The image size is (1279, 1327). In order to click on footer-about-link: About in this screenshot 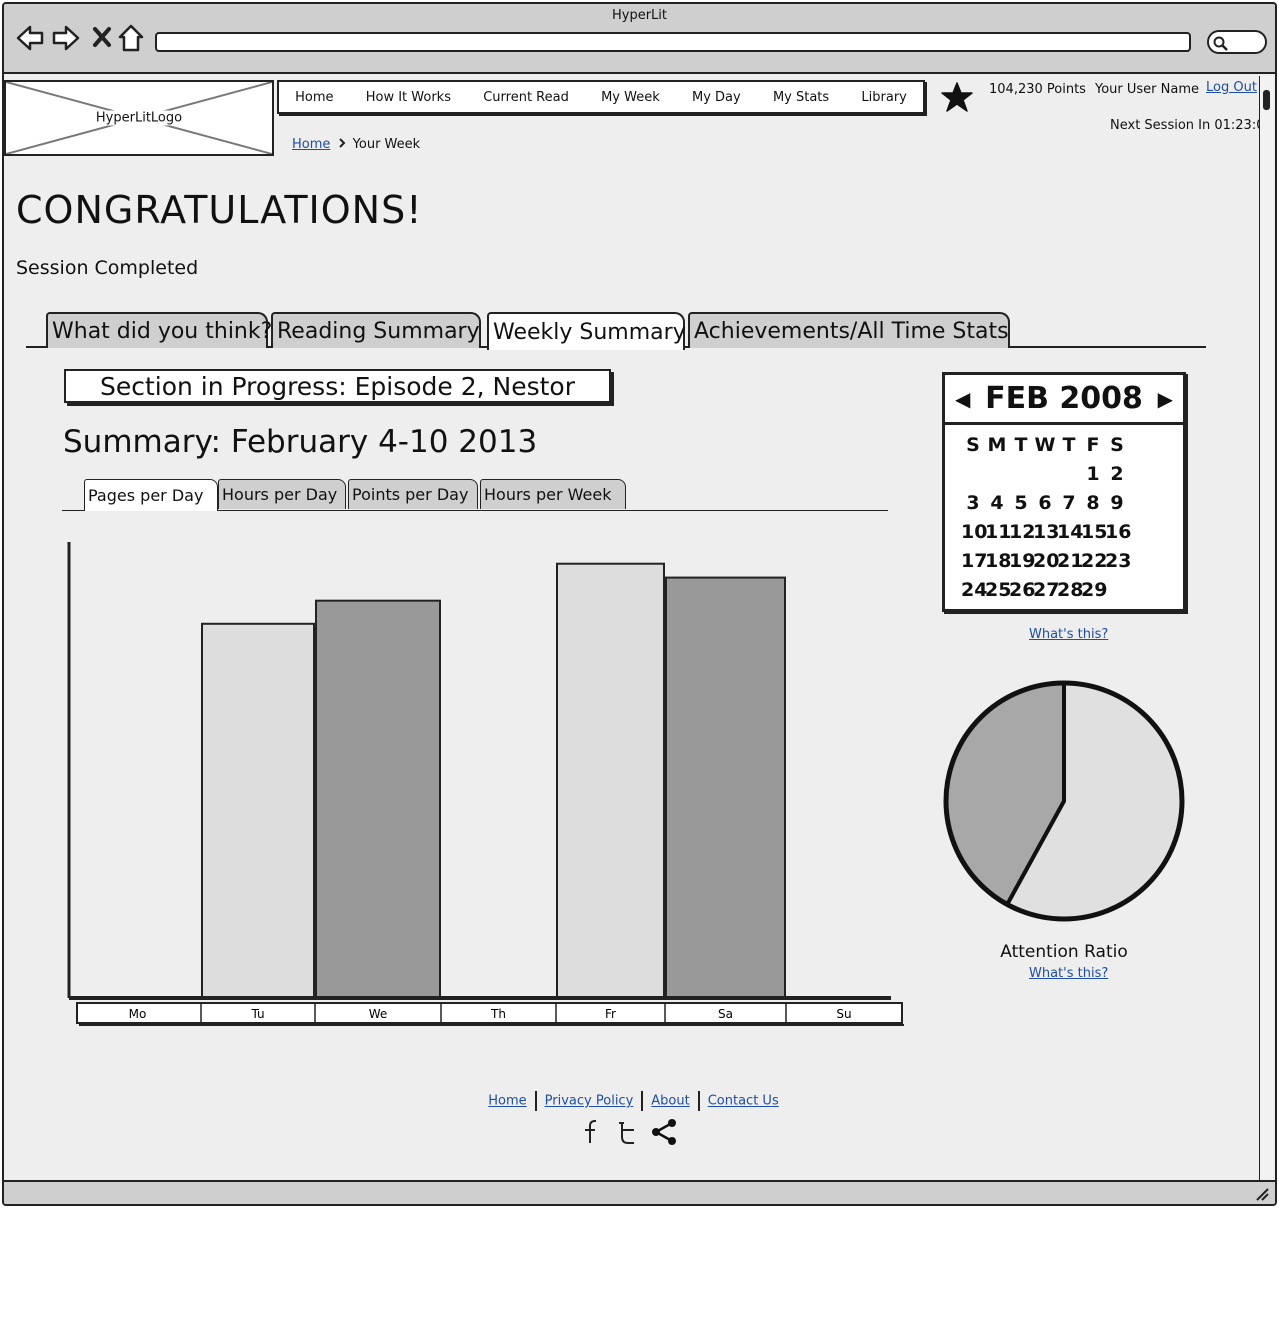, I will do `click(670, 1101)`.